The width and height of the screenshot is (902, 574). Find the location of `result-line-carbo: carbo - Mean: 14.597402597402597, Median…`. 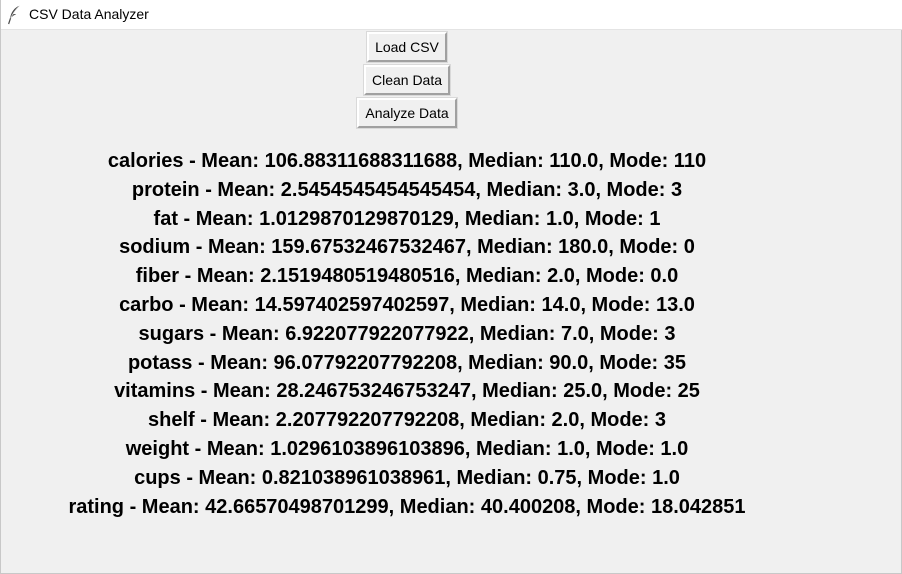

result-line-carbo: carbo - Mean: 14.597402597402597, Median… is located at coordinates (407, 304).